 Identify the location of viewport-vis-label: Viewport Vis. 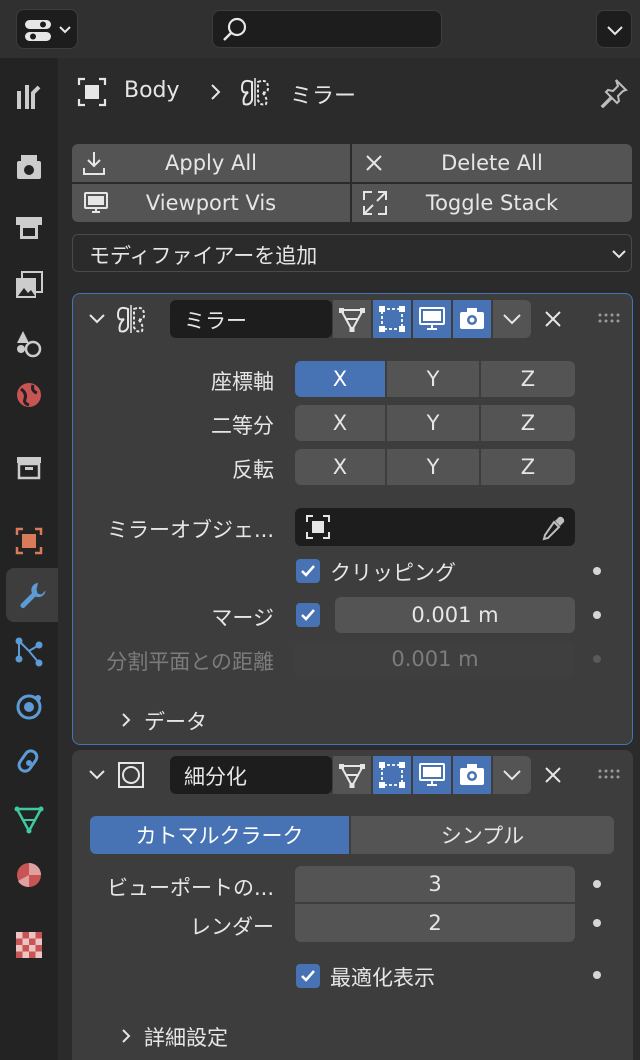
(211, 203).